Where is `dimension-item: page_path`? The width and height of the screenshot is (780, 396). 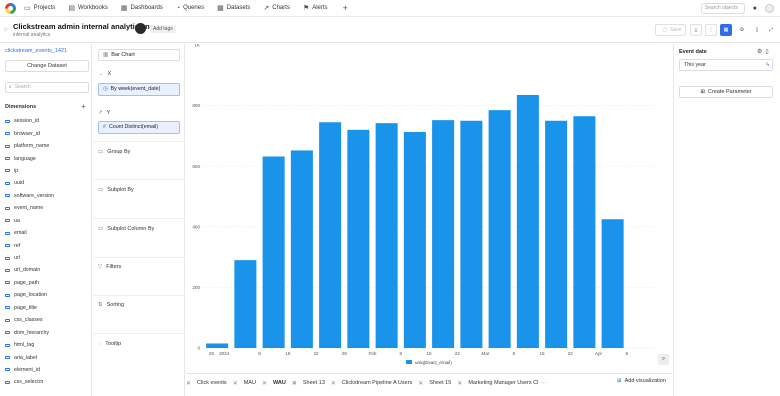 dimension-item: page_path is located at coordinates (29, 283).